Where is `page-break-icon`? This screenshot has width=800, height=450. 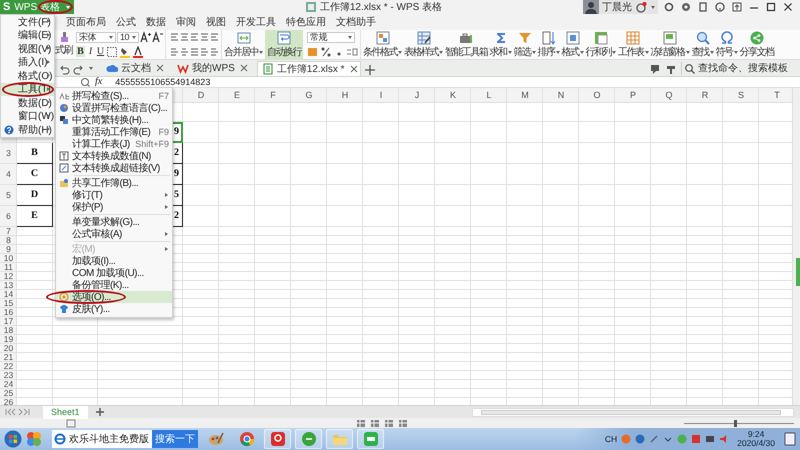 page-break-icon is located at coordinates (389, 423).